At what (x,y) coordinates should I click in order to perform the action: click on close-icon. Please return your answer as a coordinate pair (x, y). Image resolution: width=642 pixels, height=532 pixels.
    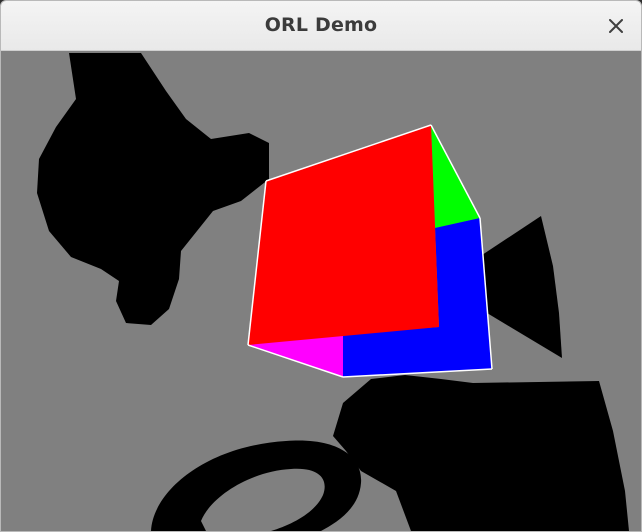
    Looking at the image, I should click on (616, 26).